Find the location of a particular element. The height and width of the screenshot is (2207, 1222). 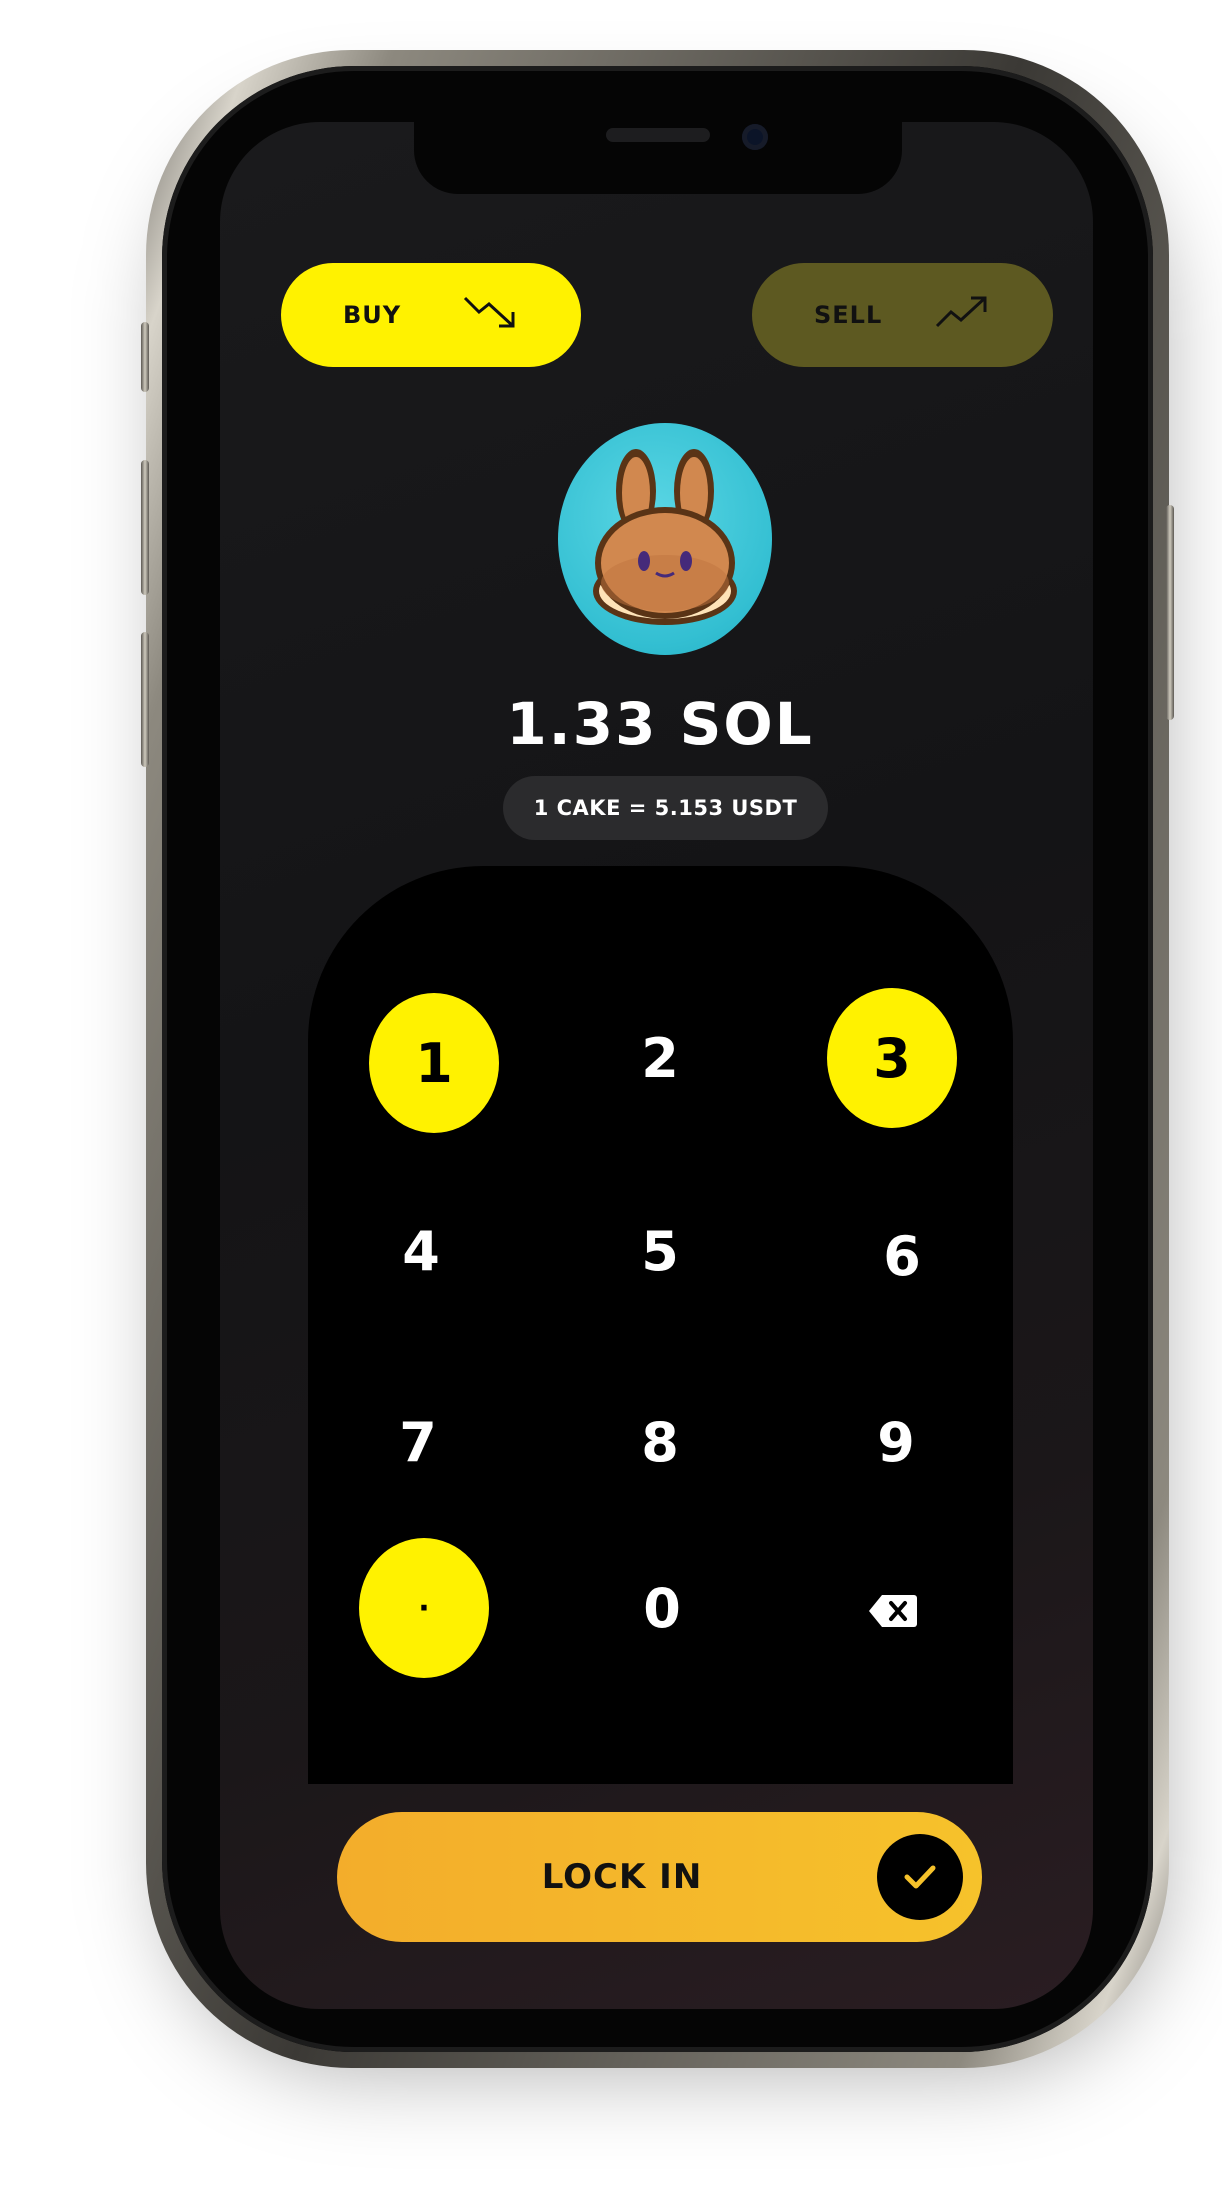

backspace-key is located at coordinates (893, 1610).